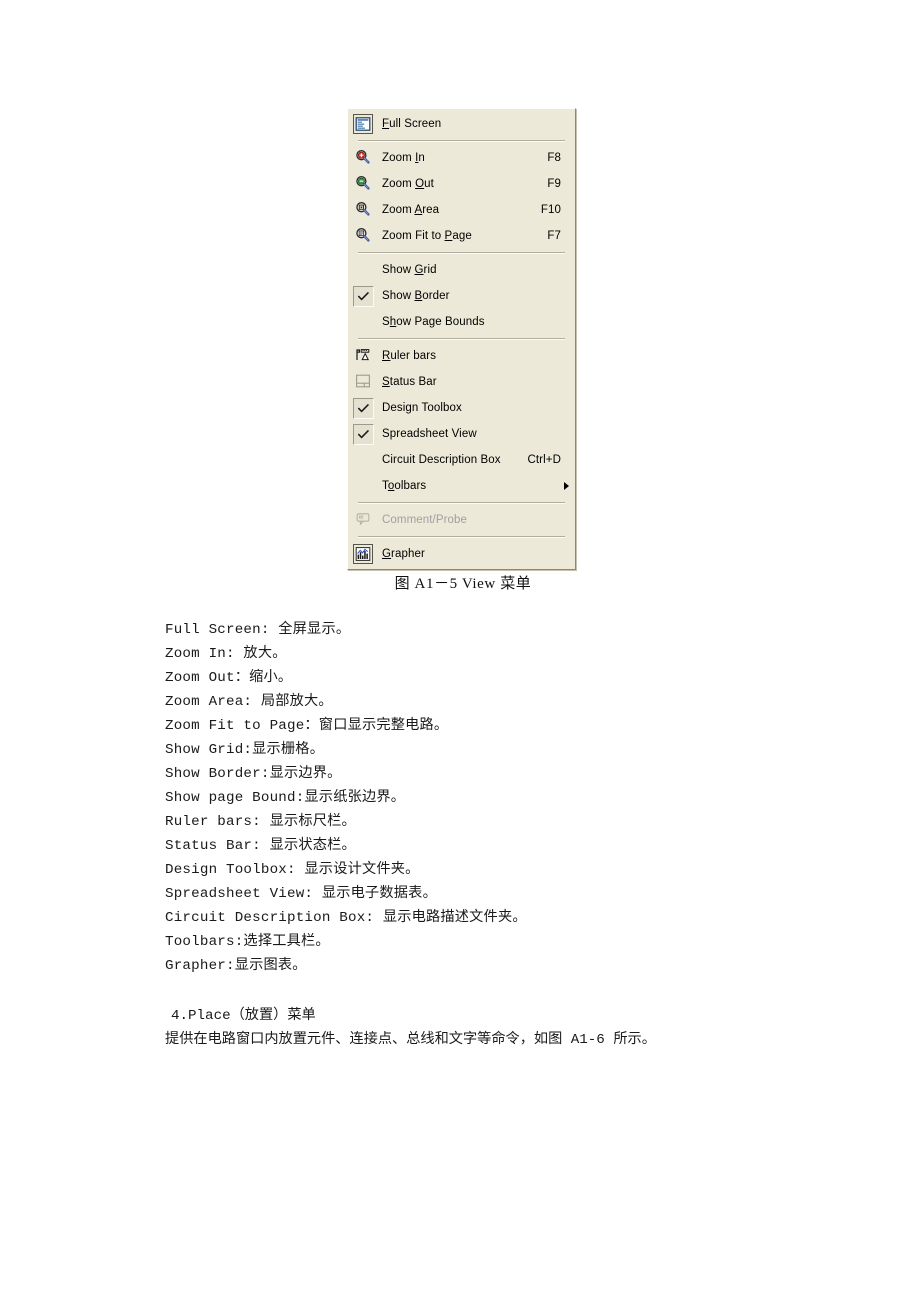 The height and width of the screenshot is (1302, 920). Describe the element at coordinates (403, 554) in the screenshot. I see `menu-item-label: Grapher` at that location.